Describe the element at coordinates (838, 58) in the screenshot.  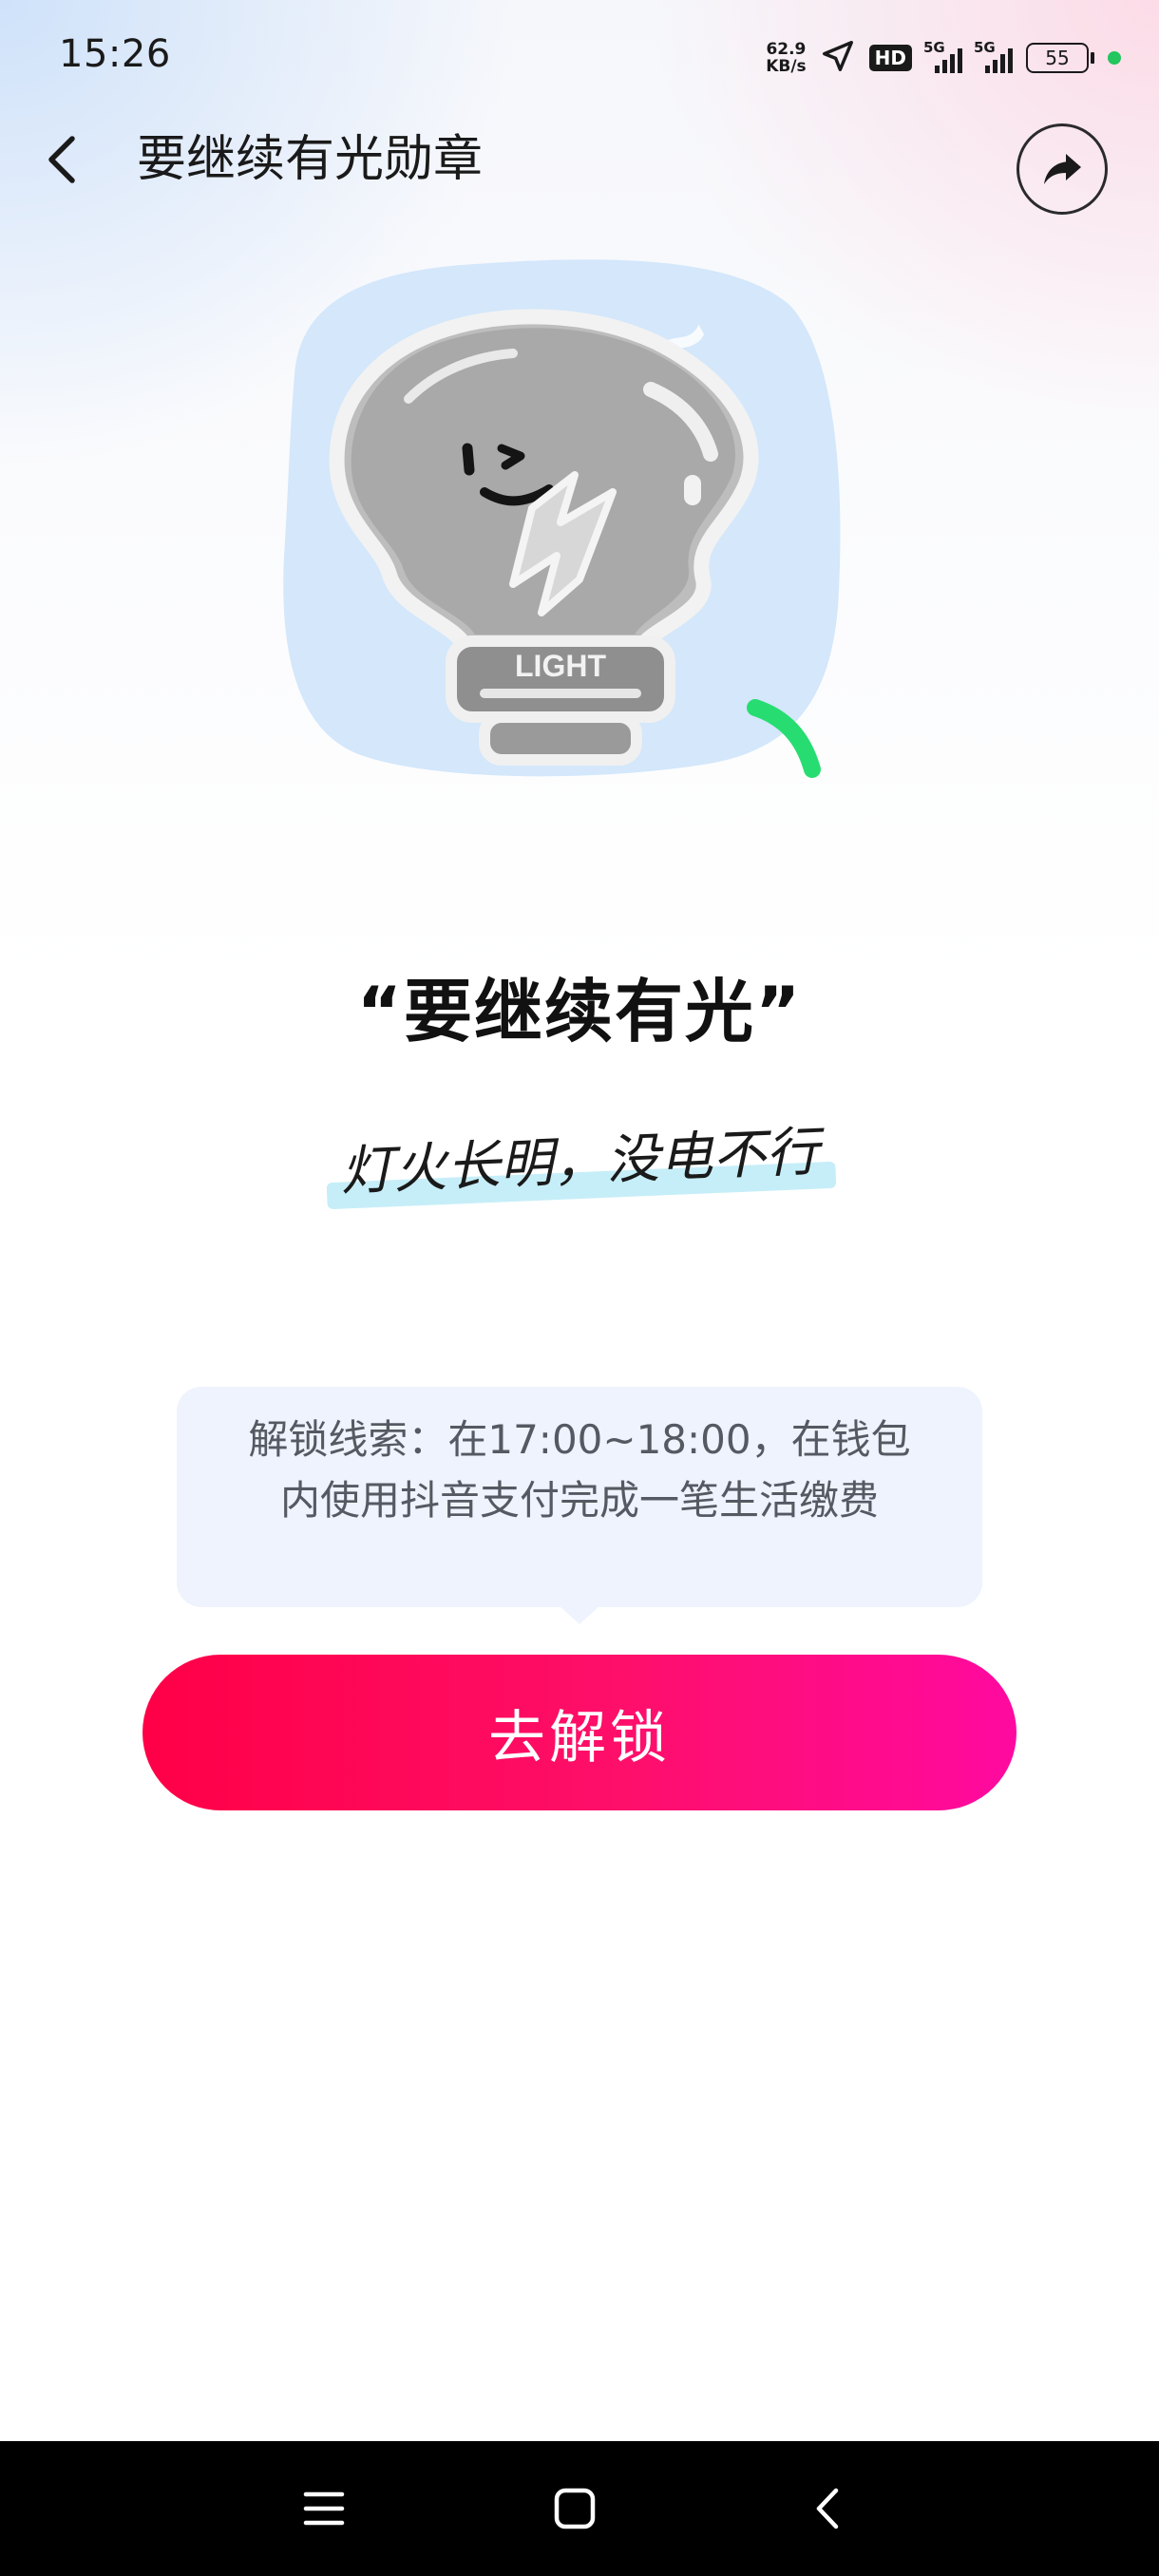
I see `location-icon` at that location.